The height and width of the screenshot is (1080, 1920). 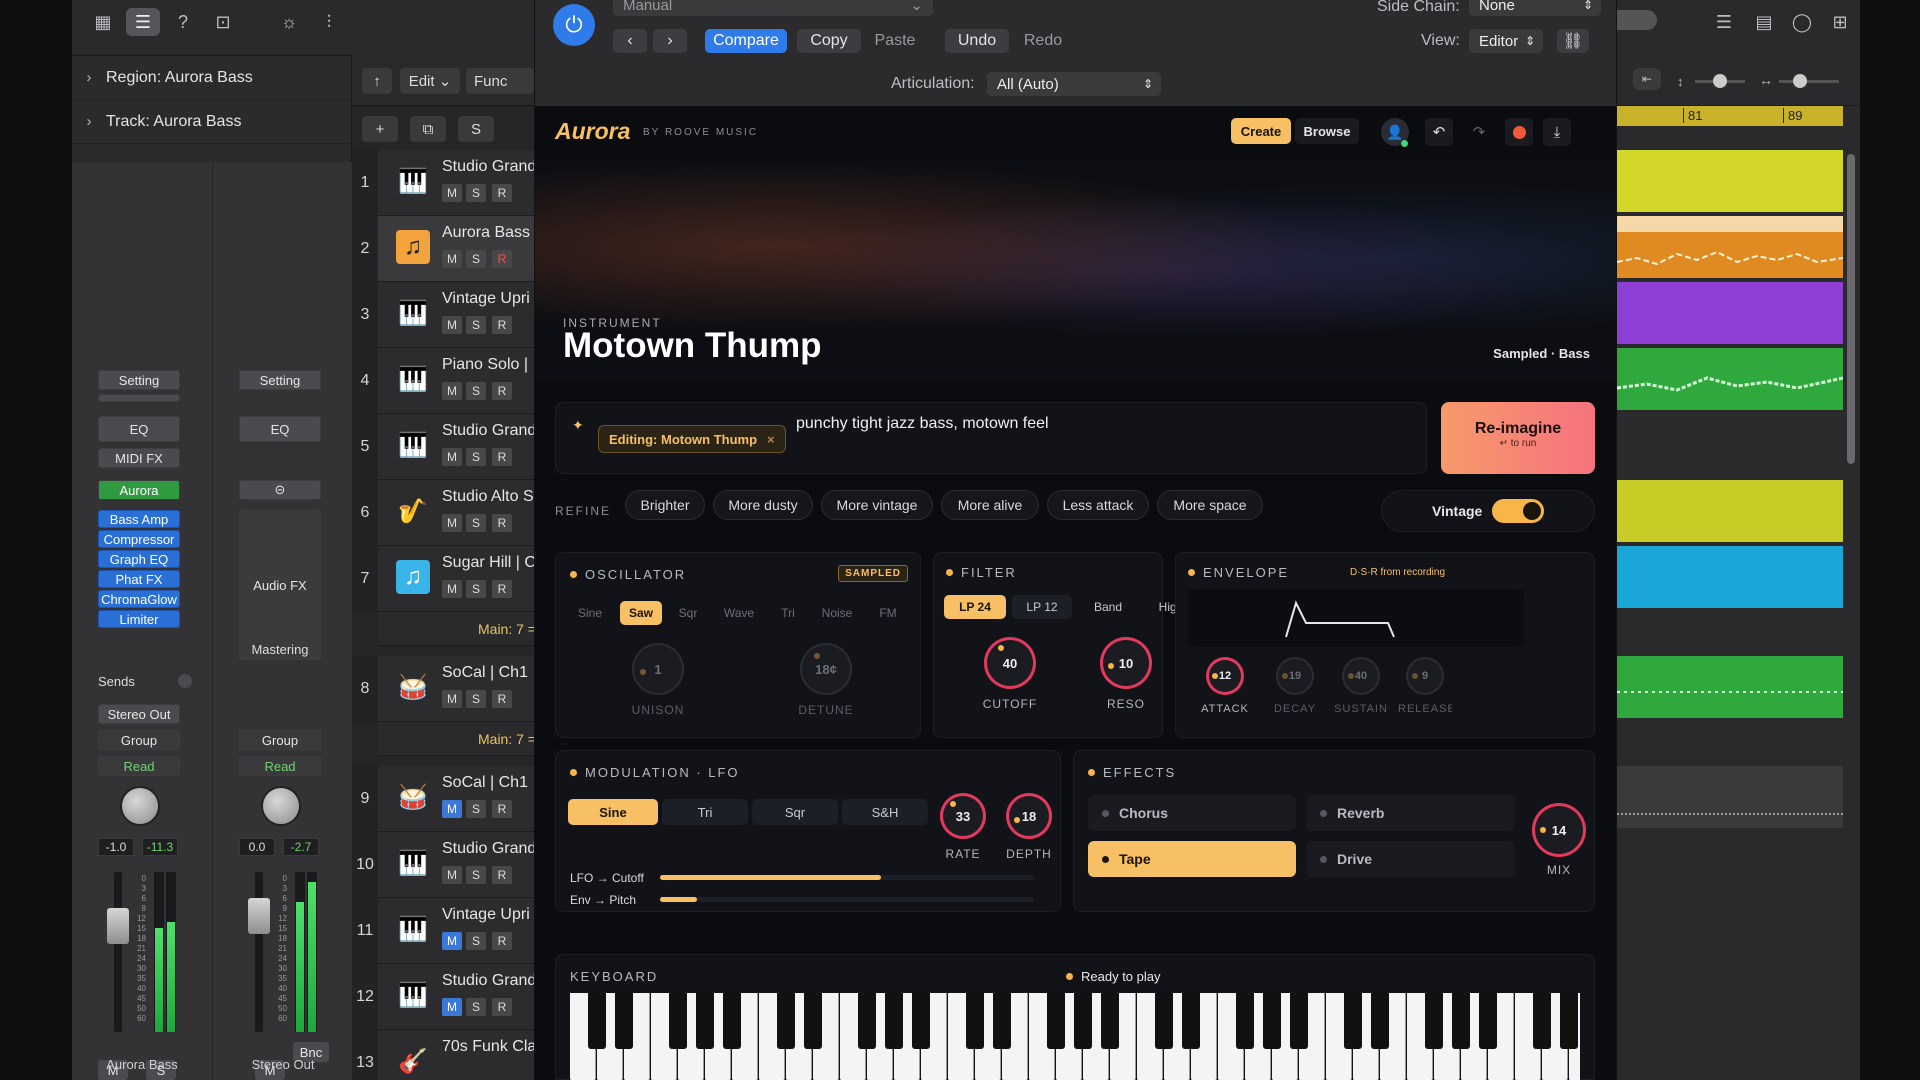 What do you see at coordinates (489, 1047) in the screenshot?
I see `track-name: 70s Funk Cla` at bounding box center [489, 1047].